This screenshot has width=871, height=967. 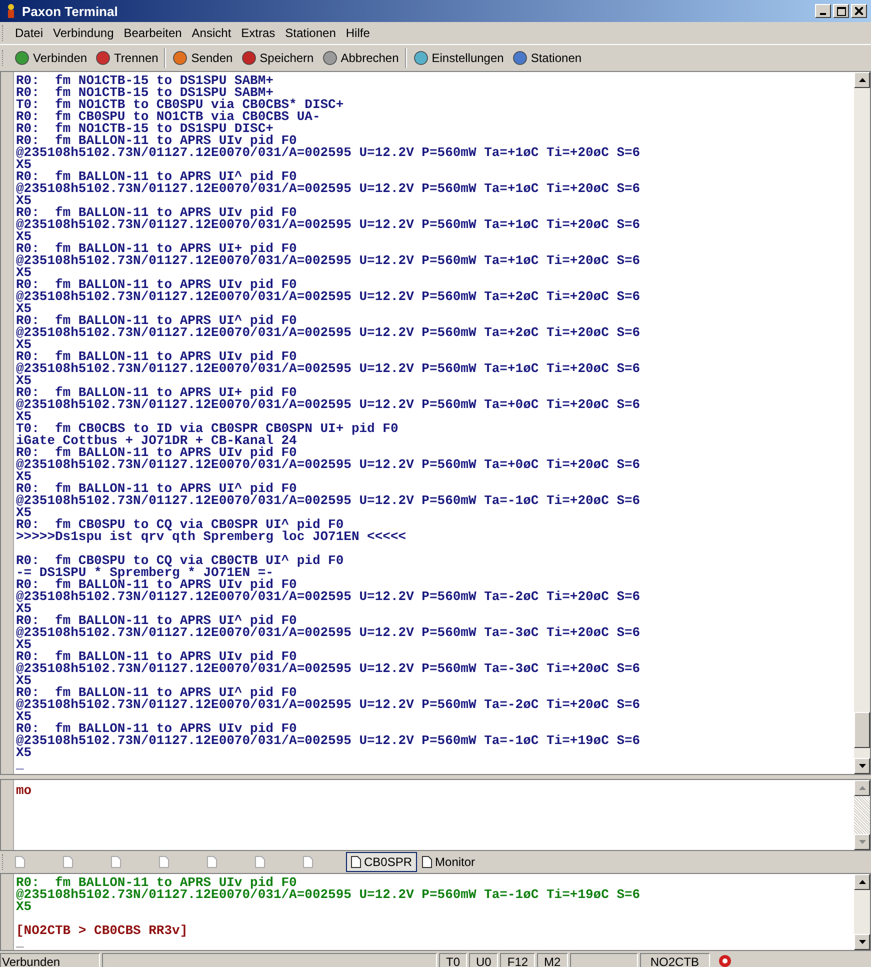 What do you see at coordinates (823, 11) in the screenshot?
I see `minimize-button` at bounding box center [823, 11].